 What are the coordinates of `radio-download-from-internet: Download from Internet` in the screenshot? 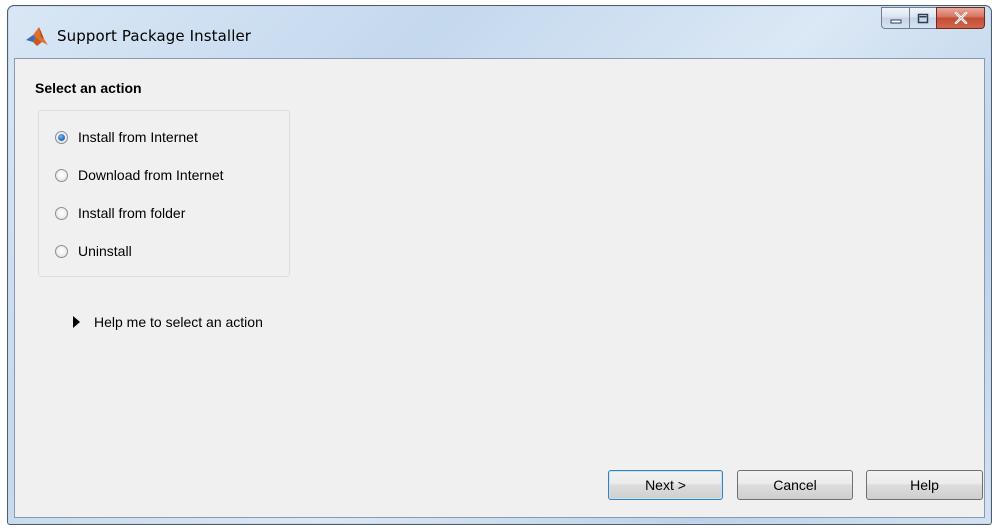 It's located at (139, 175).